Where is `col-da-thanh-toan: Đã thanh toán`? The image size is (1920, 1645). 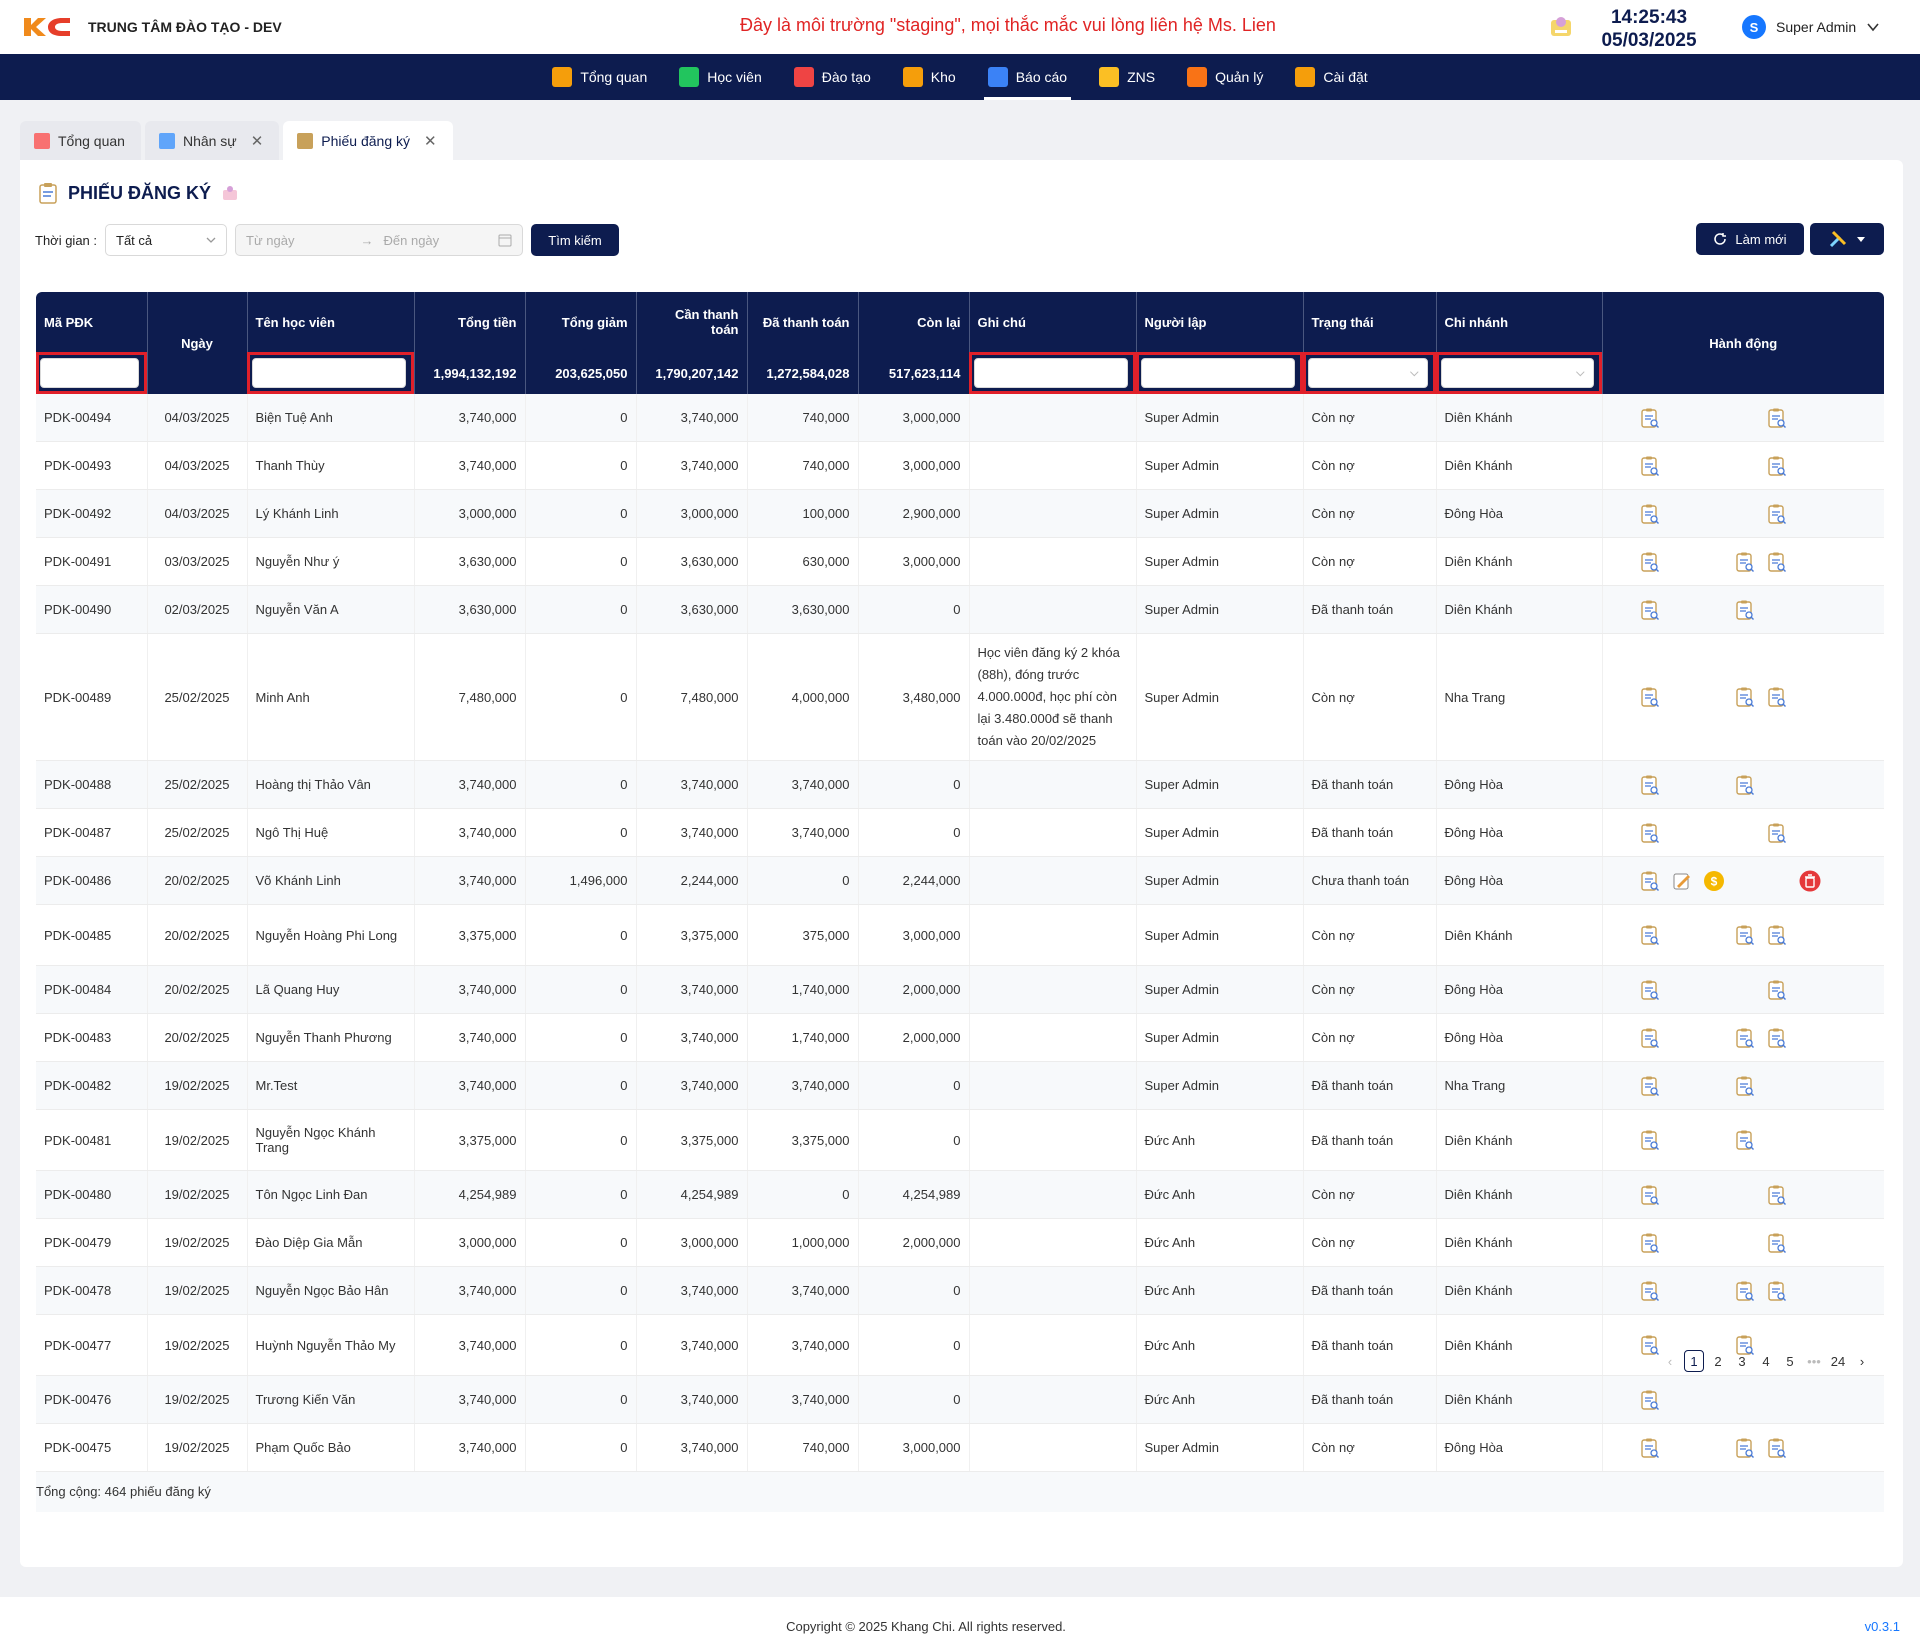
col-da-thanh-toan: Đã thanh toán is located at coordinates (803, 322).